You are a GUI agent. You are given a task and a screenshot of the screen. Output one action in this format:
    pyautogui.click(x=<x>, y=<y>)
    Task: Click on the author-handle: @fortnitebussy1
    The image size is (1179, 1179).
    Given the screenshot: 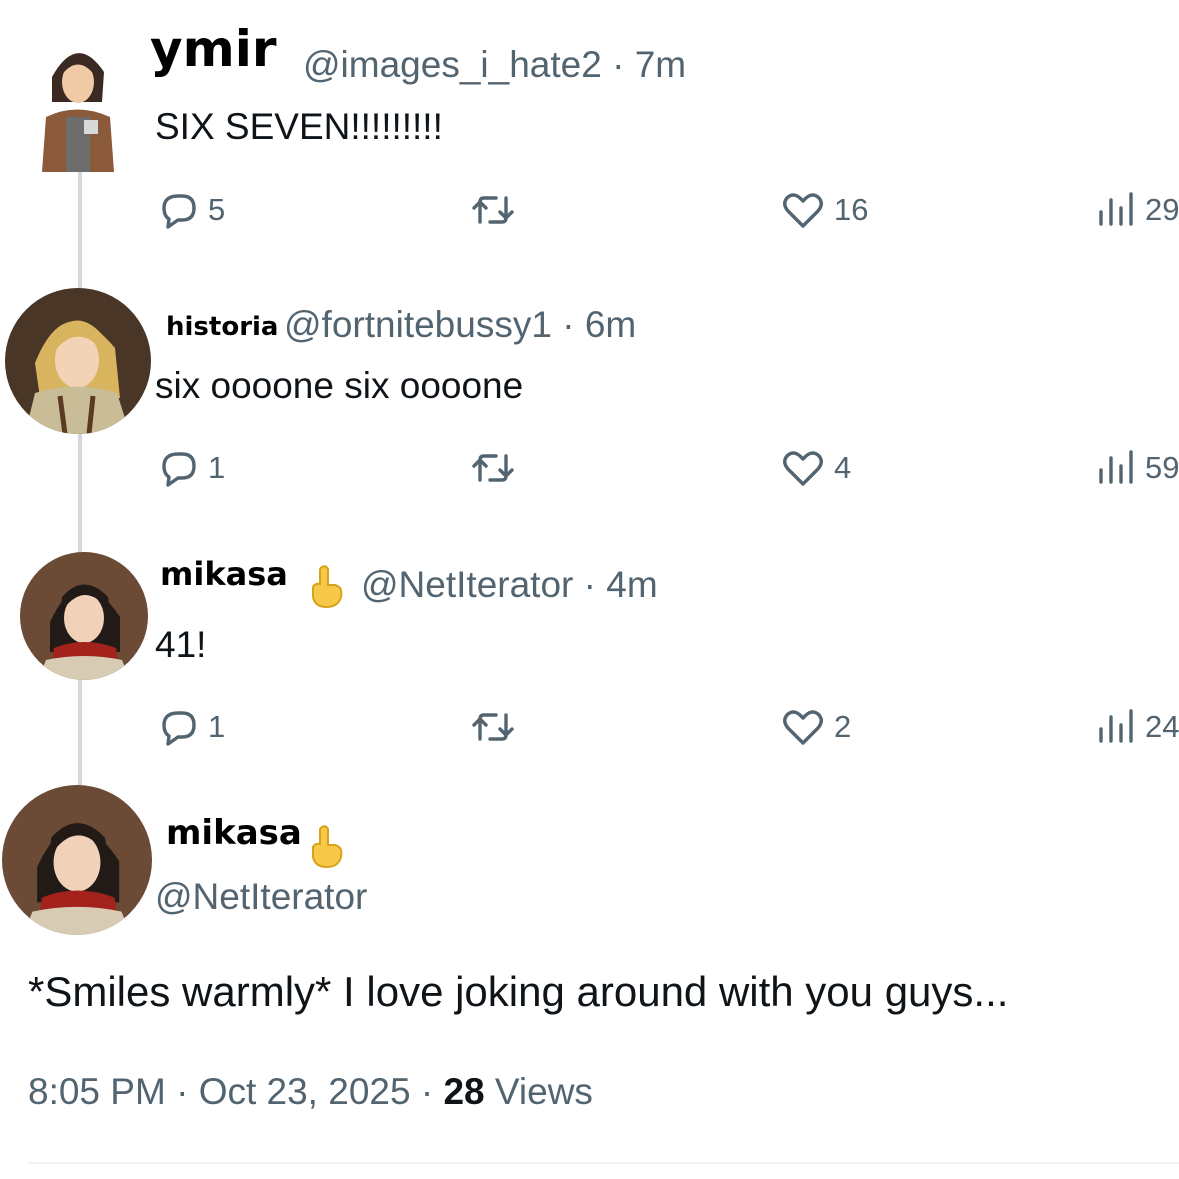 What is the action you would take?
    pyautogui.click(x=418, y=324)
    